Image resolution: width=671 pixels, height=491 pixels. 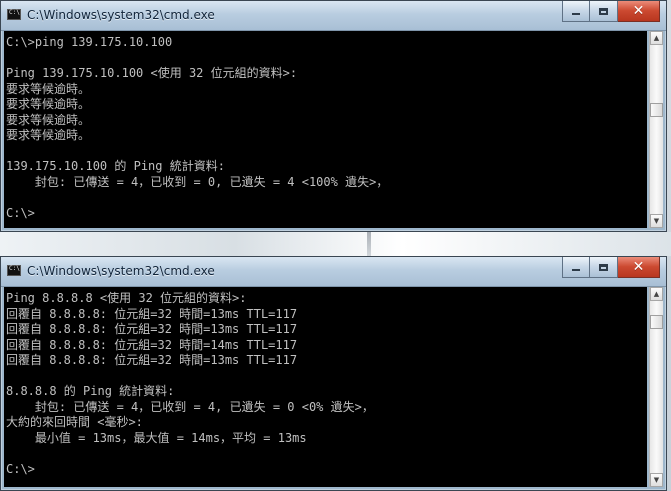 What do you see at coordinates (190, 406) in the screenshot?
I see `console-line: 封包: 已傳送 = 4，已收到 = 4, 已遺失 = 0 <0% 遺失>，` at bounding box center [190, 406].